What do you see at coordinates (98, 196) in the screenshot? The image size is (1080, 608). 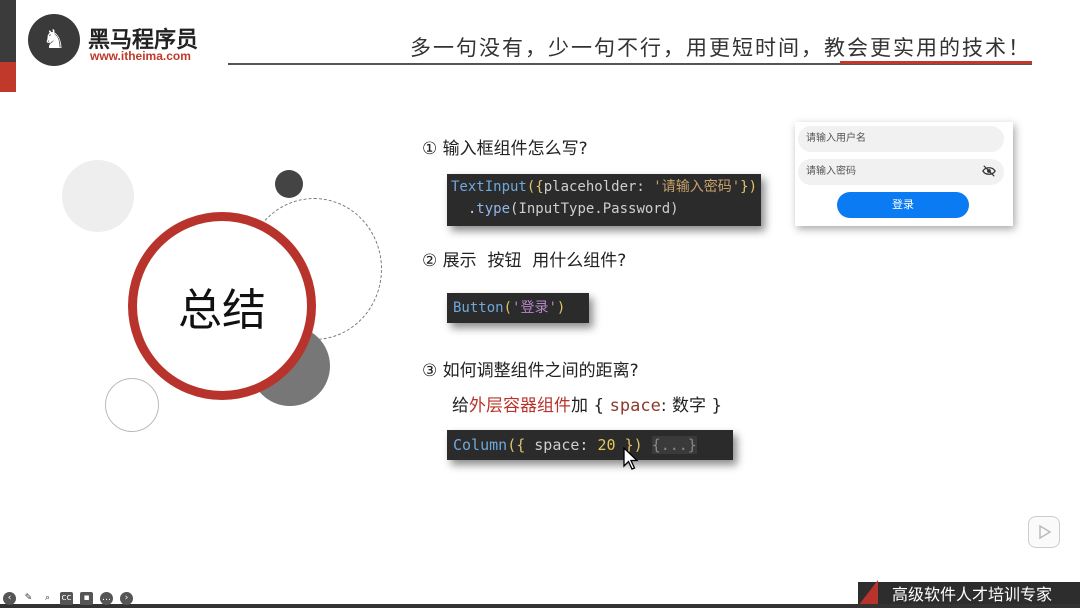 I see `decor-circle-pale` at bounding box center [98, 196].